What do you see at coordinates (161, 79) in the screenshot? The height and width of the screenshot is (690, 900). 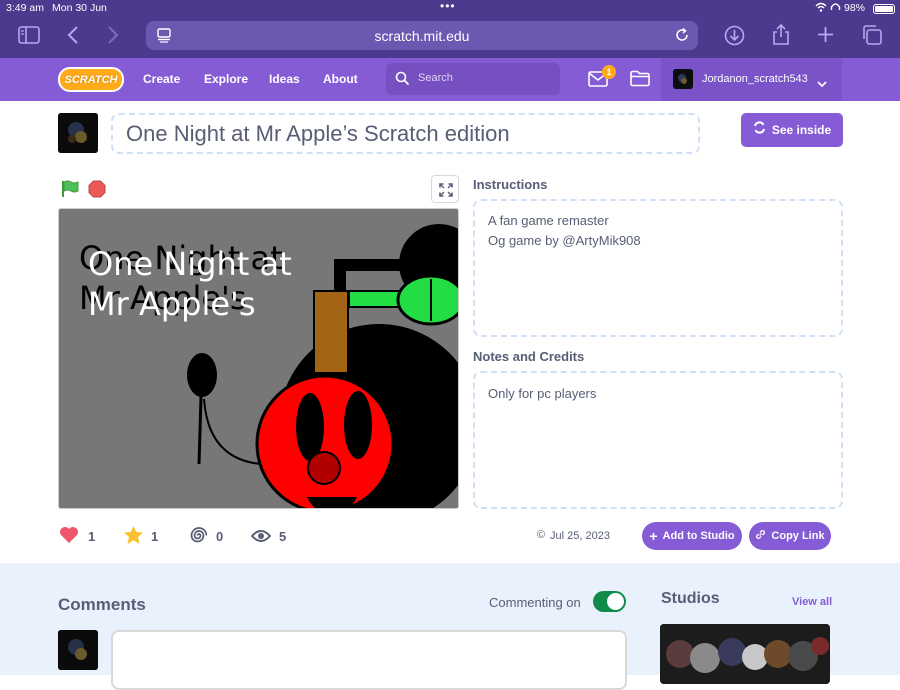 I see `nav-create: Create` at bounding box center [161, 79].